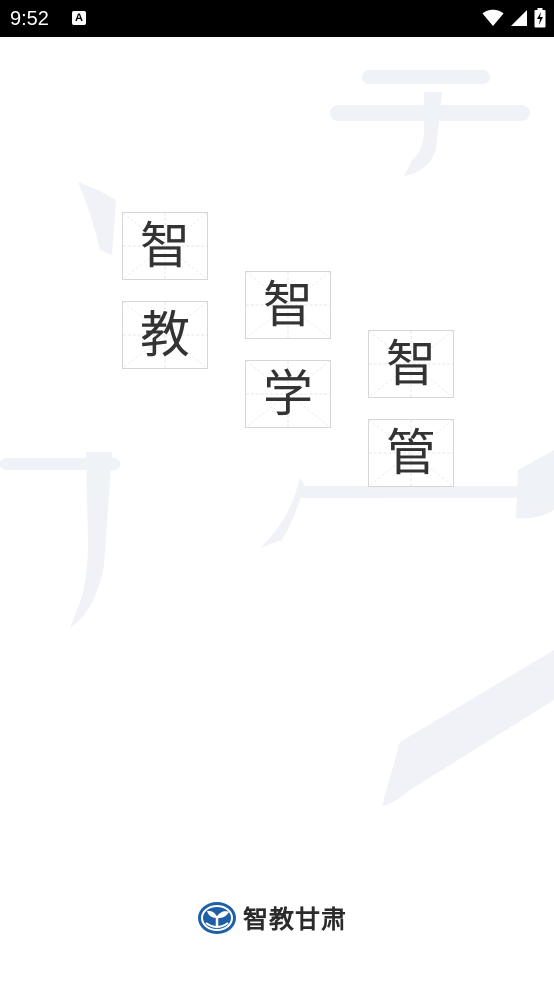 This screenshot has width=554, height=985. I want to click on char-glyph: 学, so click(288, 394).